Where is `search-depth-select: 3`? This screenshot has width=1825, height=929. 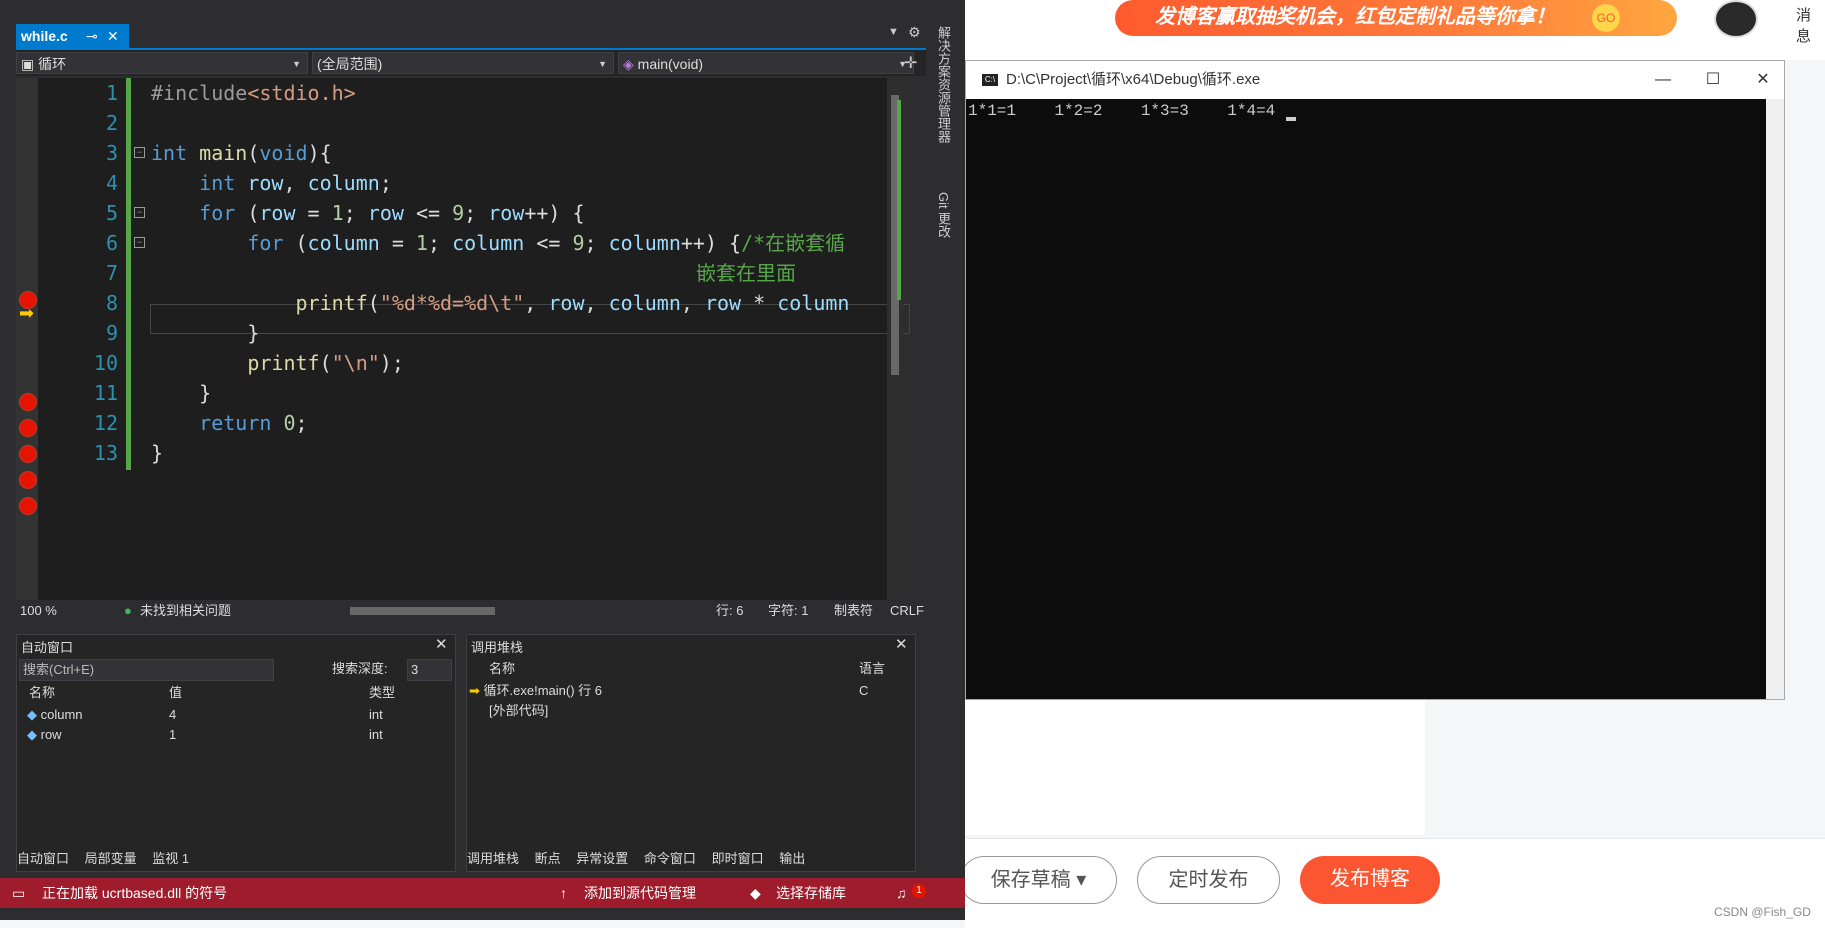
search-depth-select: 3 is located at coordinates (429, 670).